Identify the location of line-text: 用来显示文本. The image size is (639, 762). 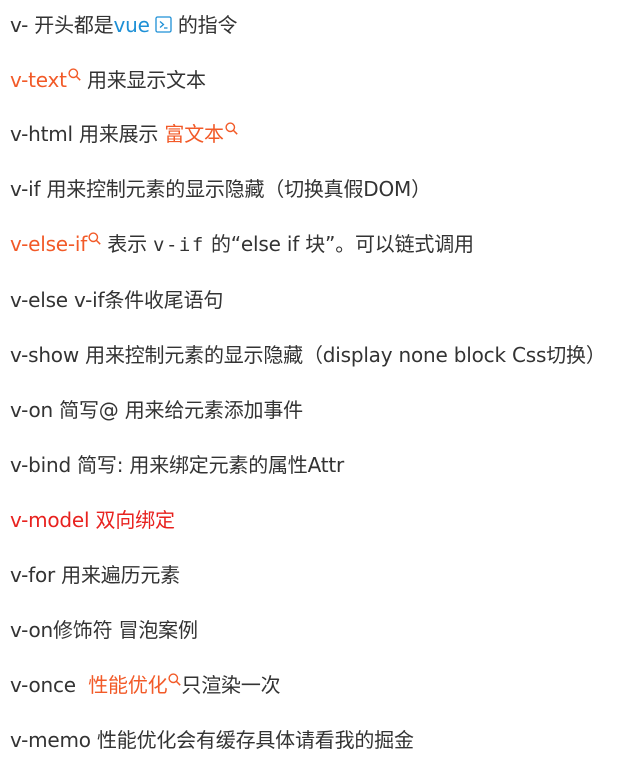
(143, 80).